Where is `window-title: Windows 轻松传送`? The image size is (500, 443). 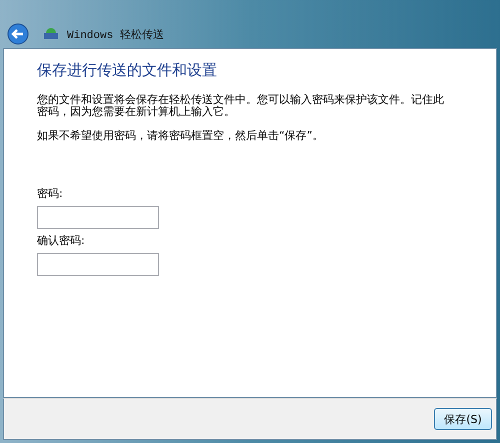 window-title: Windows 轻松传送 is located at coordinates (115, 35).